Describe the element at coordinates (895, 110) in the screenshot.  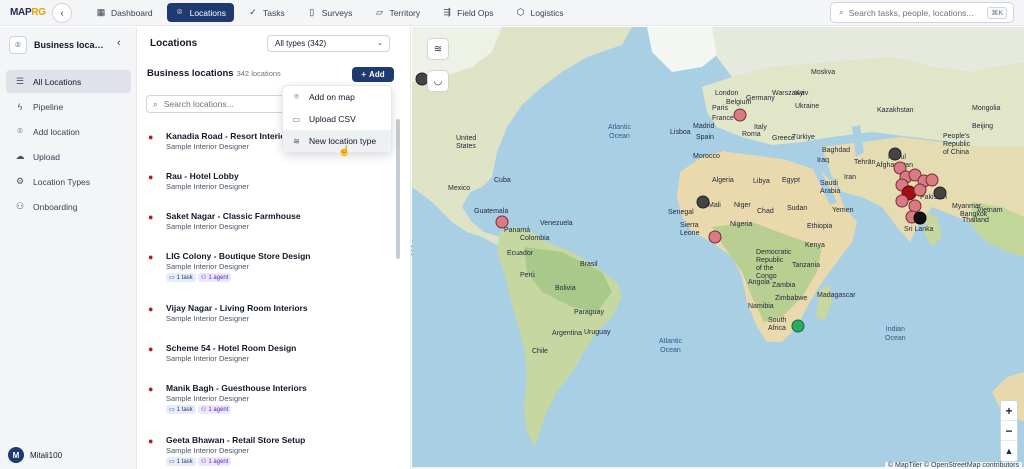
I see `map-label: Kazakhstan` at that location.